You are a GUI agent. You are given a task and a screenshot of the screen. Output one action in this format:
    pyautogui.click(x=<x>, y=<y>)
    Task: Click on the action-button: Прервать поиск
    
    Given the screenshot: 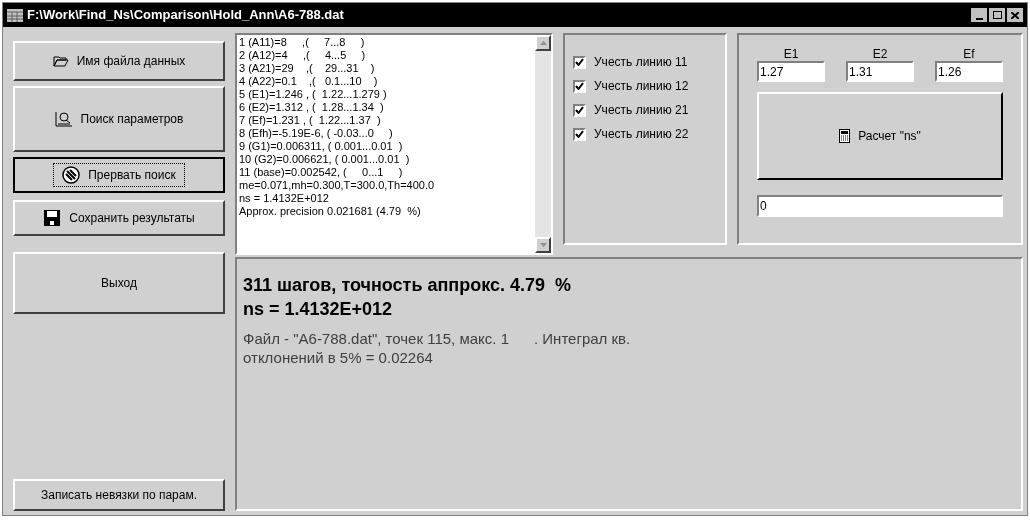 What is the action you would take?
    pyautogui.click(x=119, y=175)
    